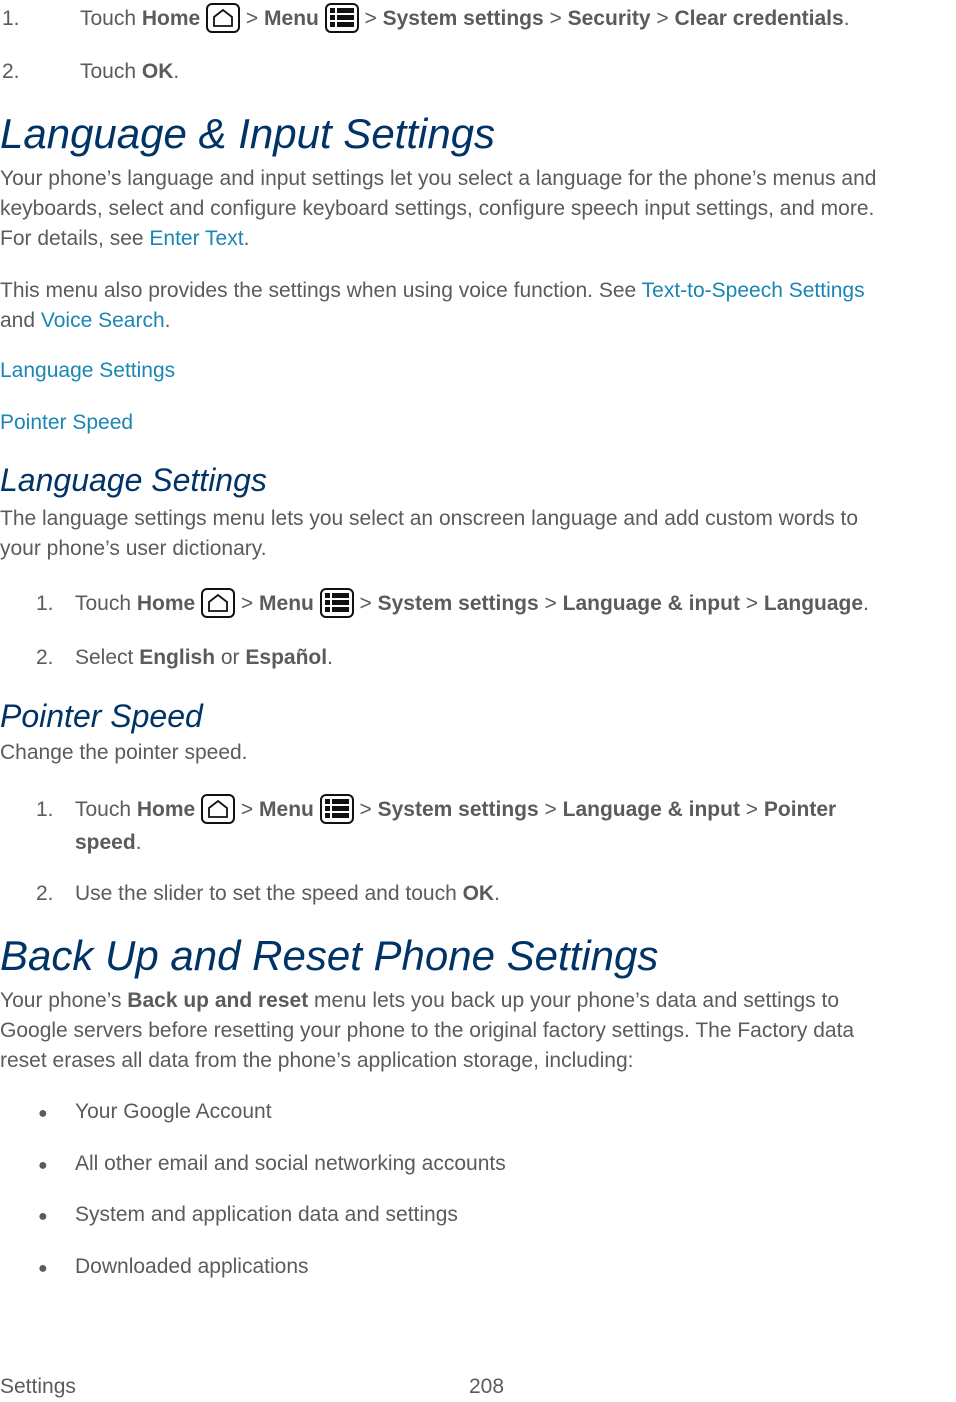  Describe the element at coordinates (196, 238) in the screenshot. I see `link-enter-text: Enter Text` at that location.